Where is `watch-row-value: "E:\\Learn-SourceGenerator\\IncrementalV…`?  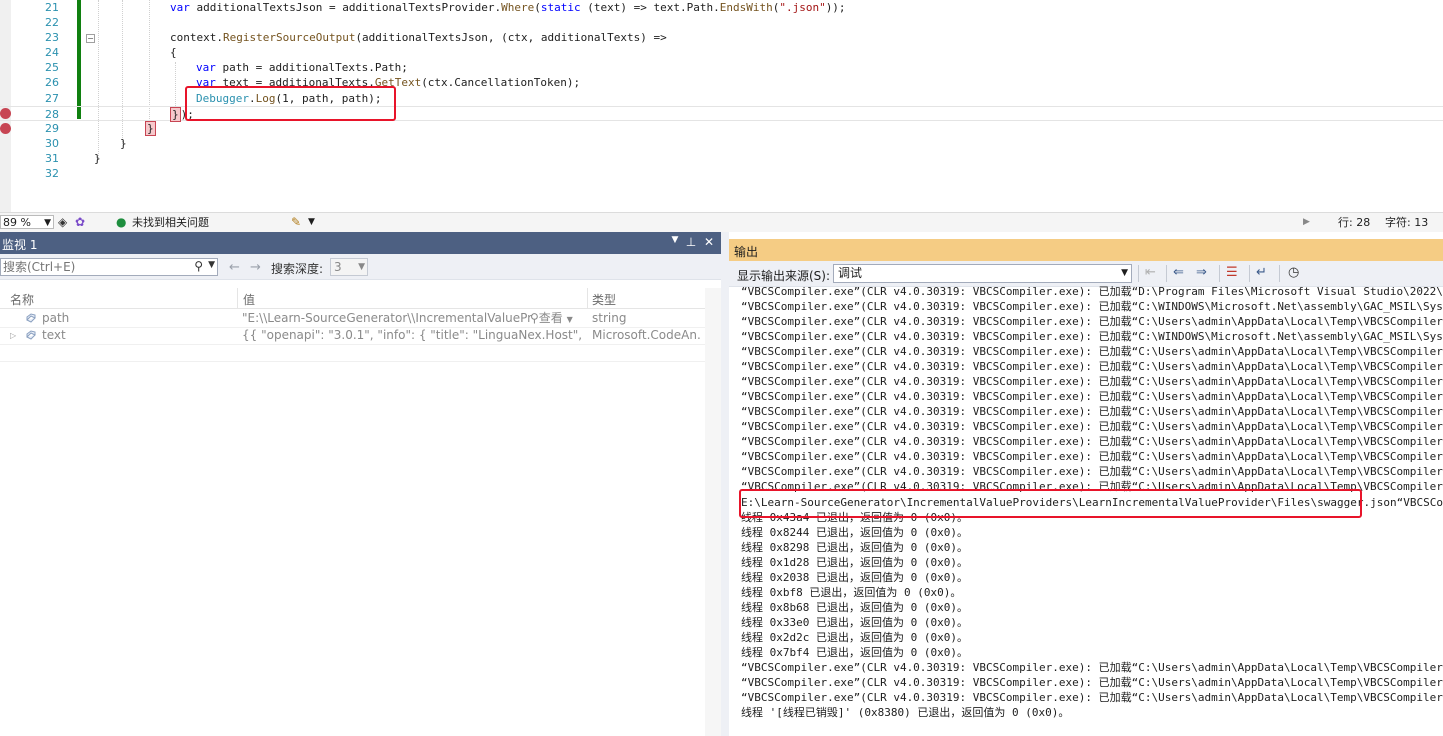 watch-row-value: "E:\\Learn-SourceGenerator\\IncrementalV… is located at coordinates (387, 318).